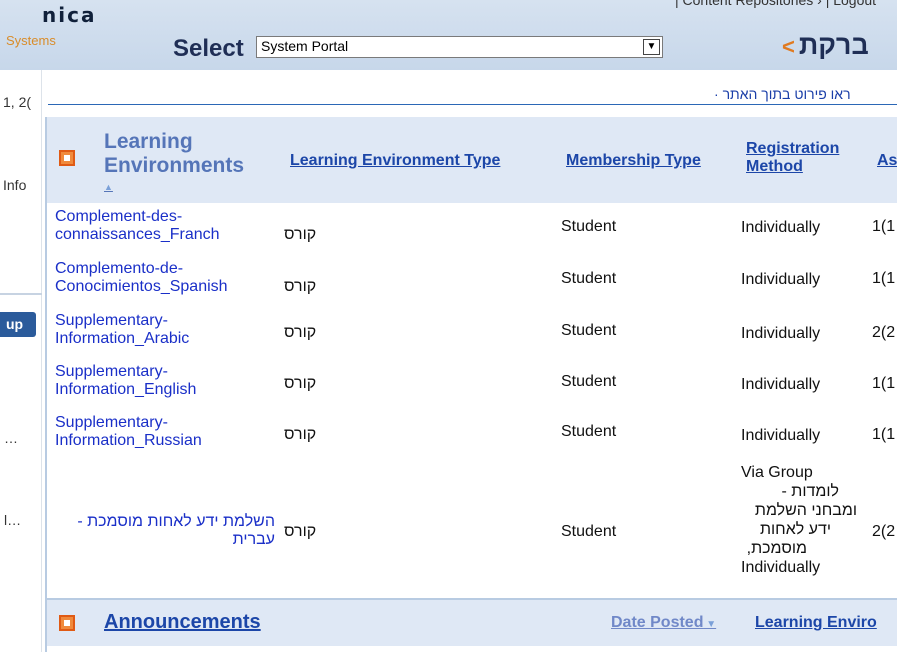 The height and width of the screenshot is (652, 897). Describe the element at coordinates (781, 567) in the screenshot. I see `registration-line: Individually` at that location.